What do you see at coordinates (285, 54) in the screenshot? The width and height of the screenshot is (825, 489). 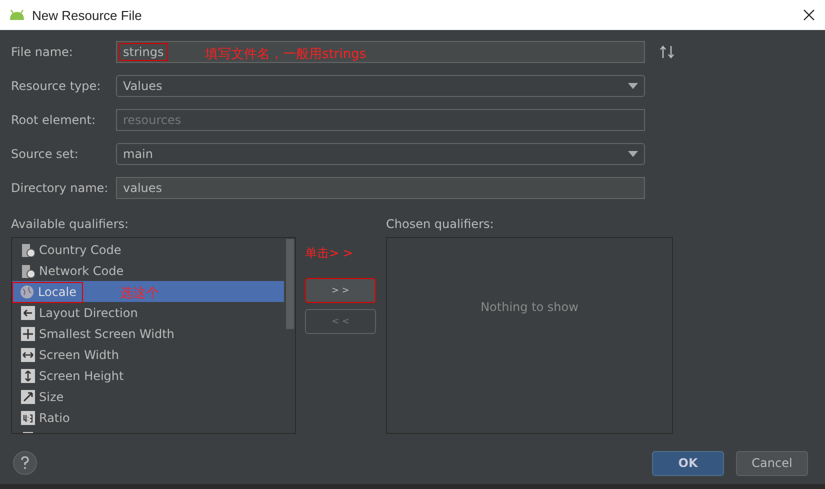 I see `annotation-text: 填写文件名，一般用strings` at bounding box center [285, 54].